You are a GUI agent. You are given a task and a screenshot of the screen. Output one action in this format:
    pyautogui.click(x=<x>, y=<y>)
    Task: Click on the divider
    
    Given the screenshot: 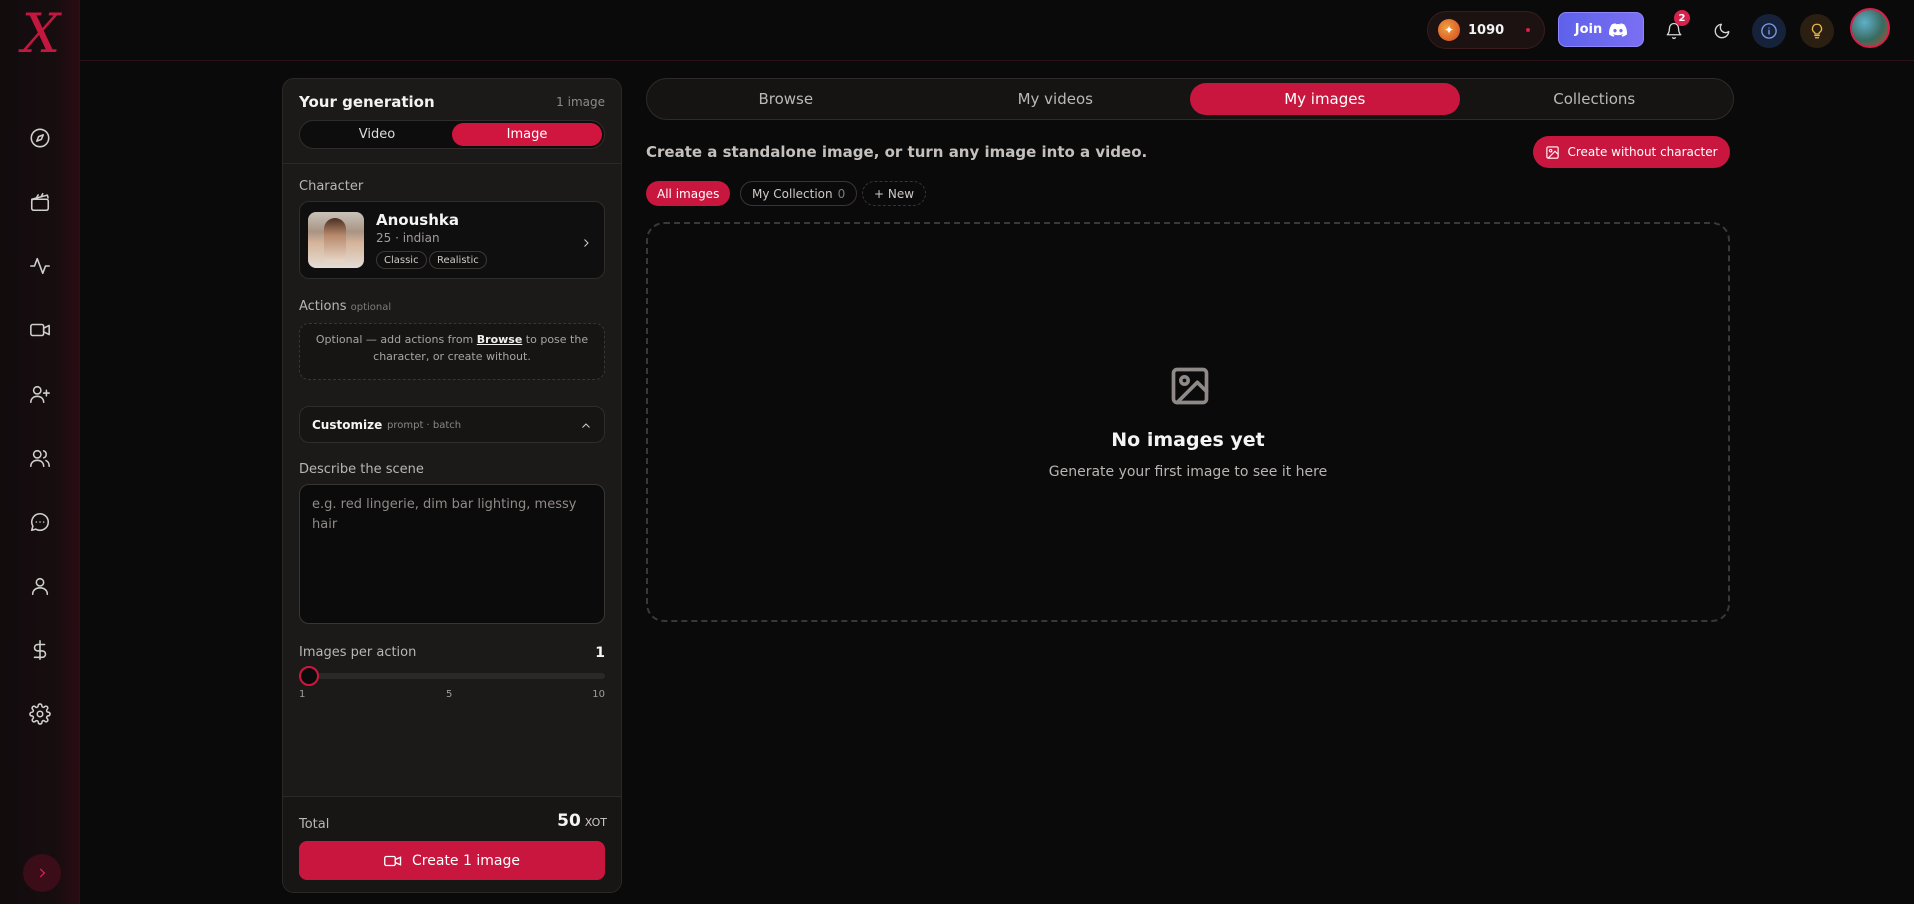 What is the action you would take?
    pyautogui.click(x=452, y=163)
    